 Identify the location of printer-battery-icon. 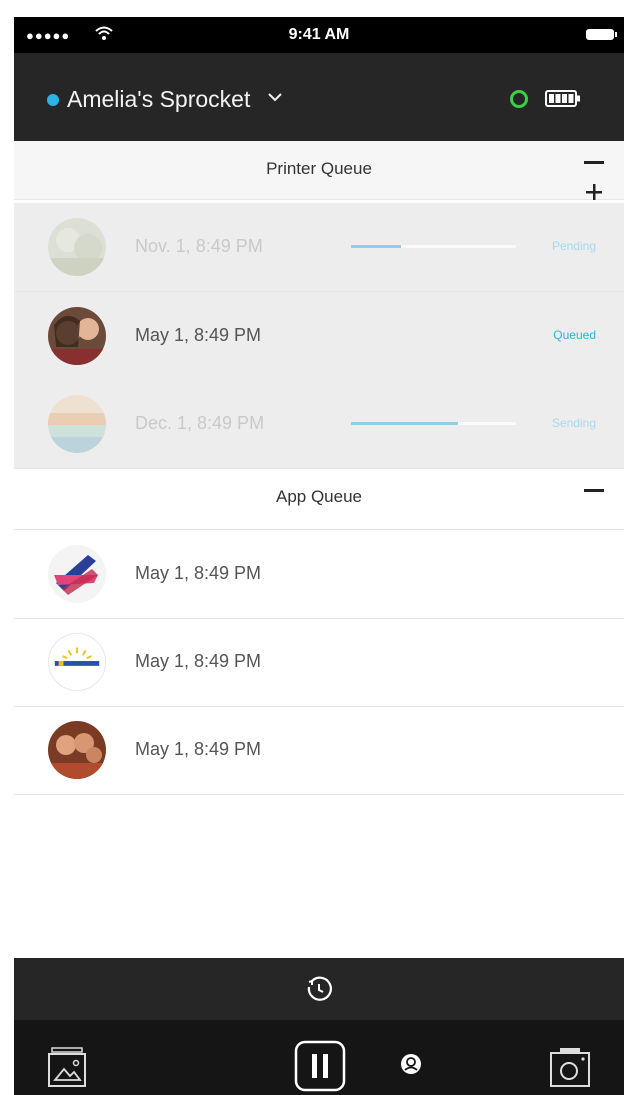
(562, 98).